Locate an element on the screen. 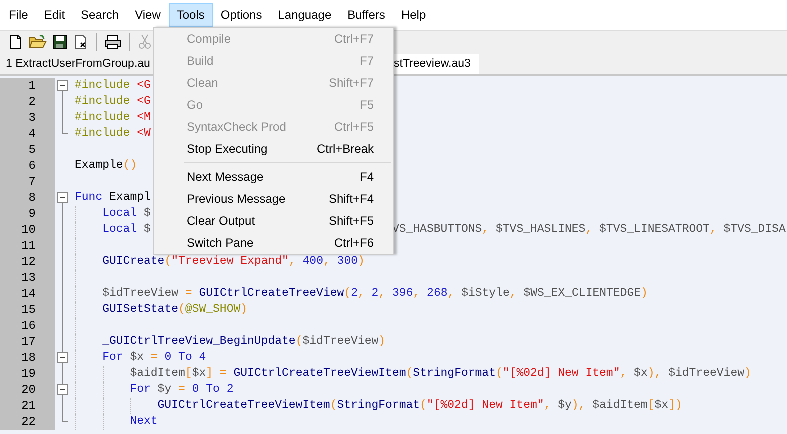 This screenshot has width=787, height=434. line-number: 9 is located at coordinates (27, 214).